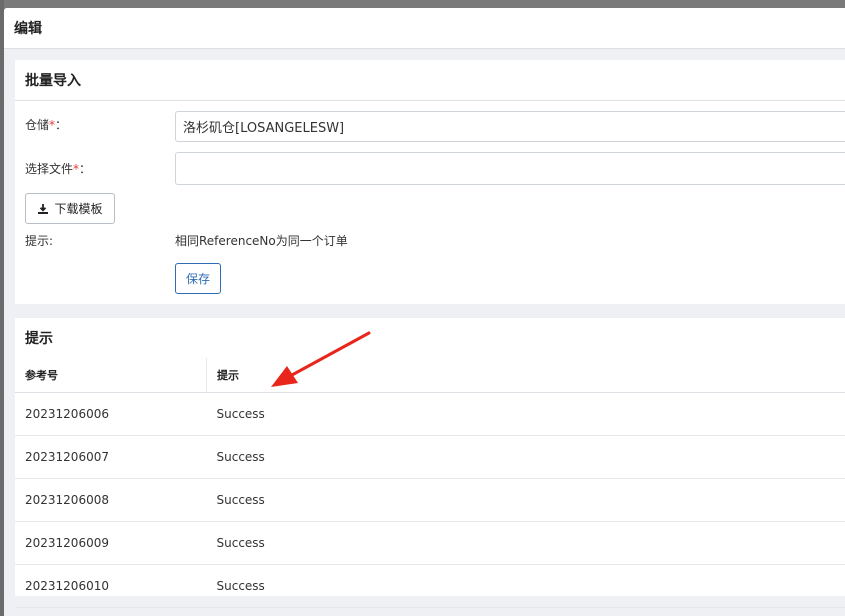  Describe the element at coordinates (39, 339) in the screenshot. I see `tip-panel-title: 提示` at that location.